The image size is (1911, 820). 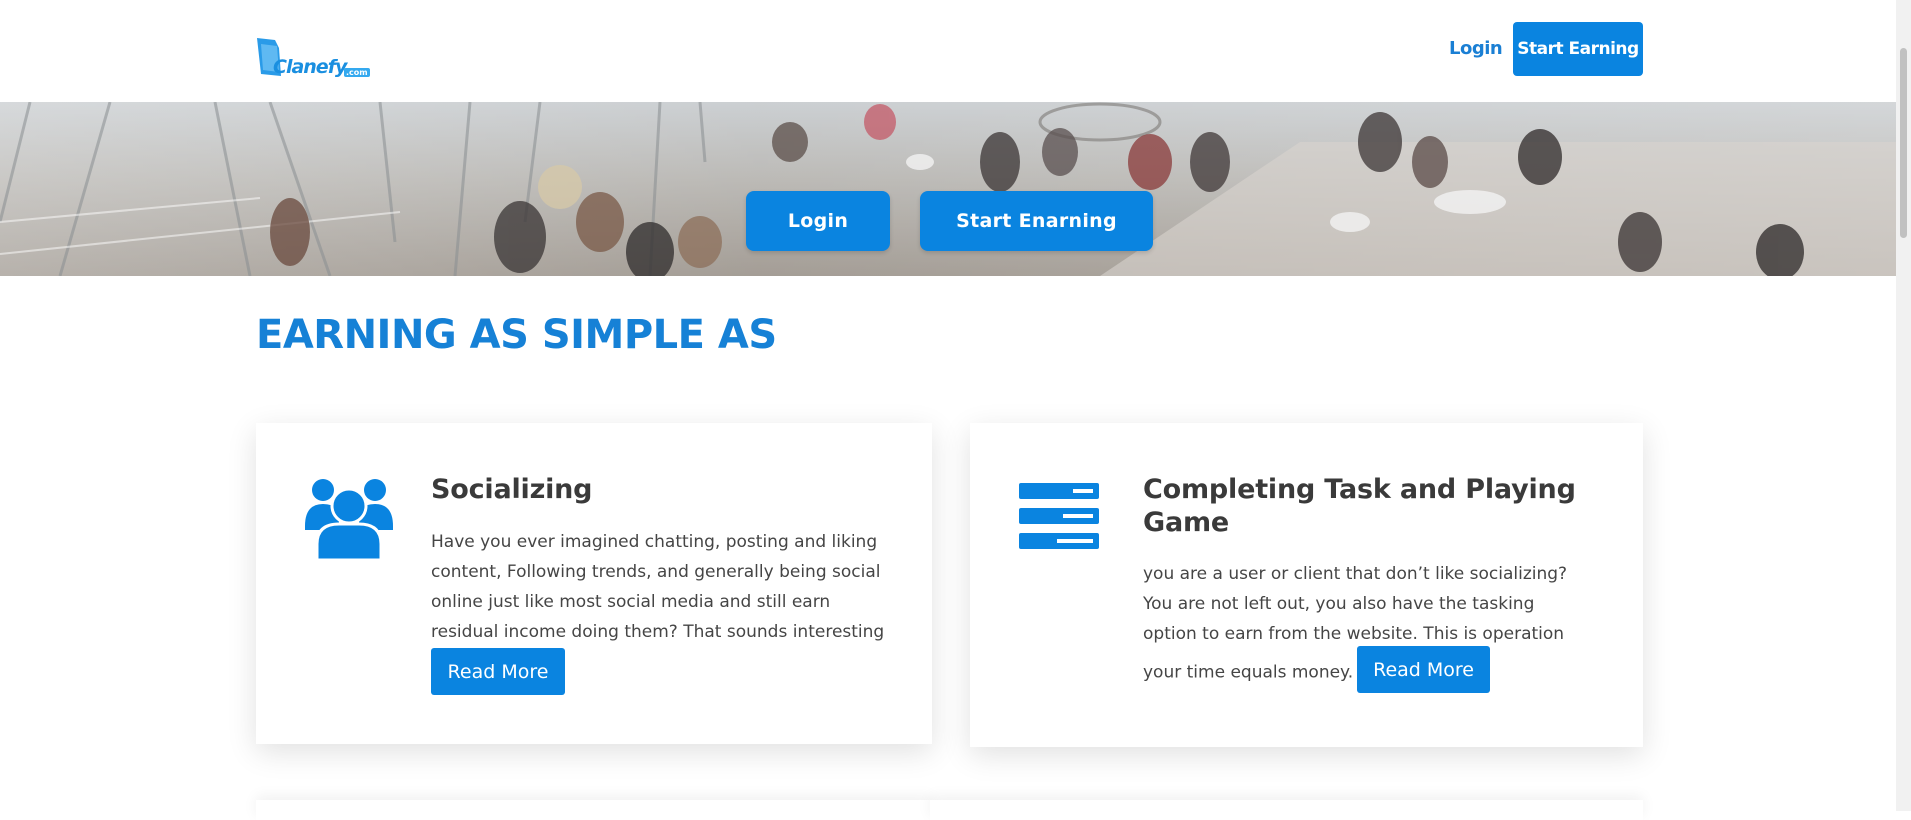 I want to click on hero-start-earning-button: Start Enarning, so click(x=1036, y=221).